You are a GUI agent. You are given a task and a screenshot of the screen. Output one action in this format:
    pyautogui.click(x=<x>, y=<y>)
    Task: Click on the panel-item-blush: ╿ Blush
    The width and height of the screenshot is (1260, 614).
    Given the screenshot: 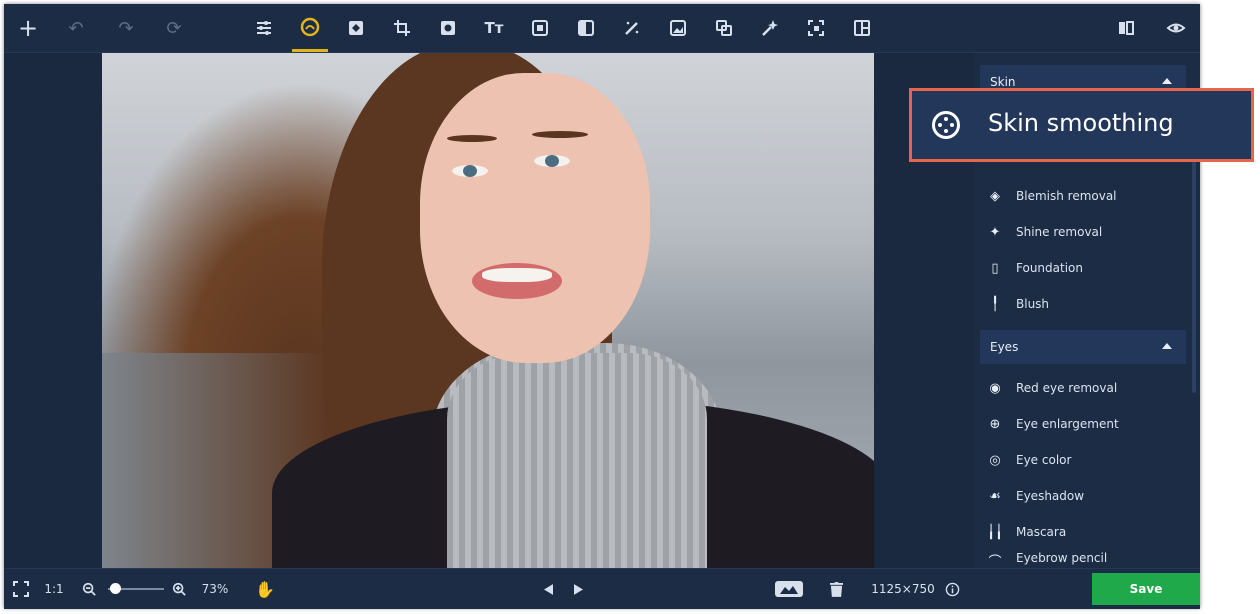 What is the action you would take?
    pyautogui.click(x=1082, y=304)
    